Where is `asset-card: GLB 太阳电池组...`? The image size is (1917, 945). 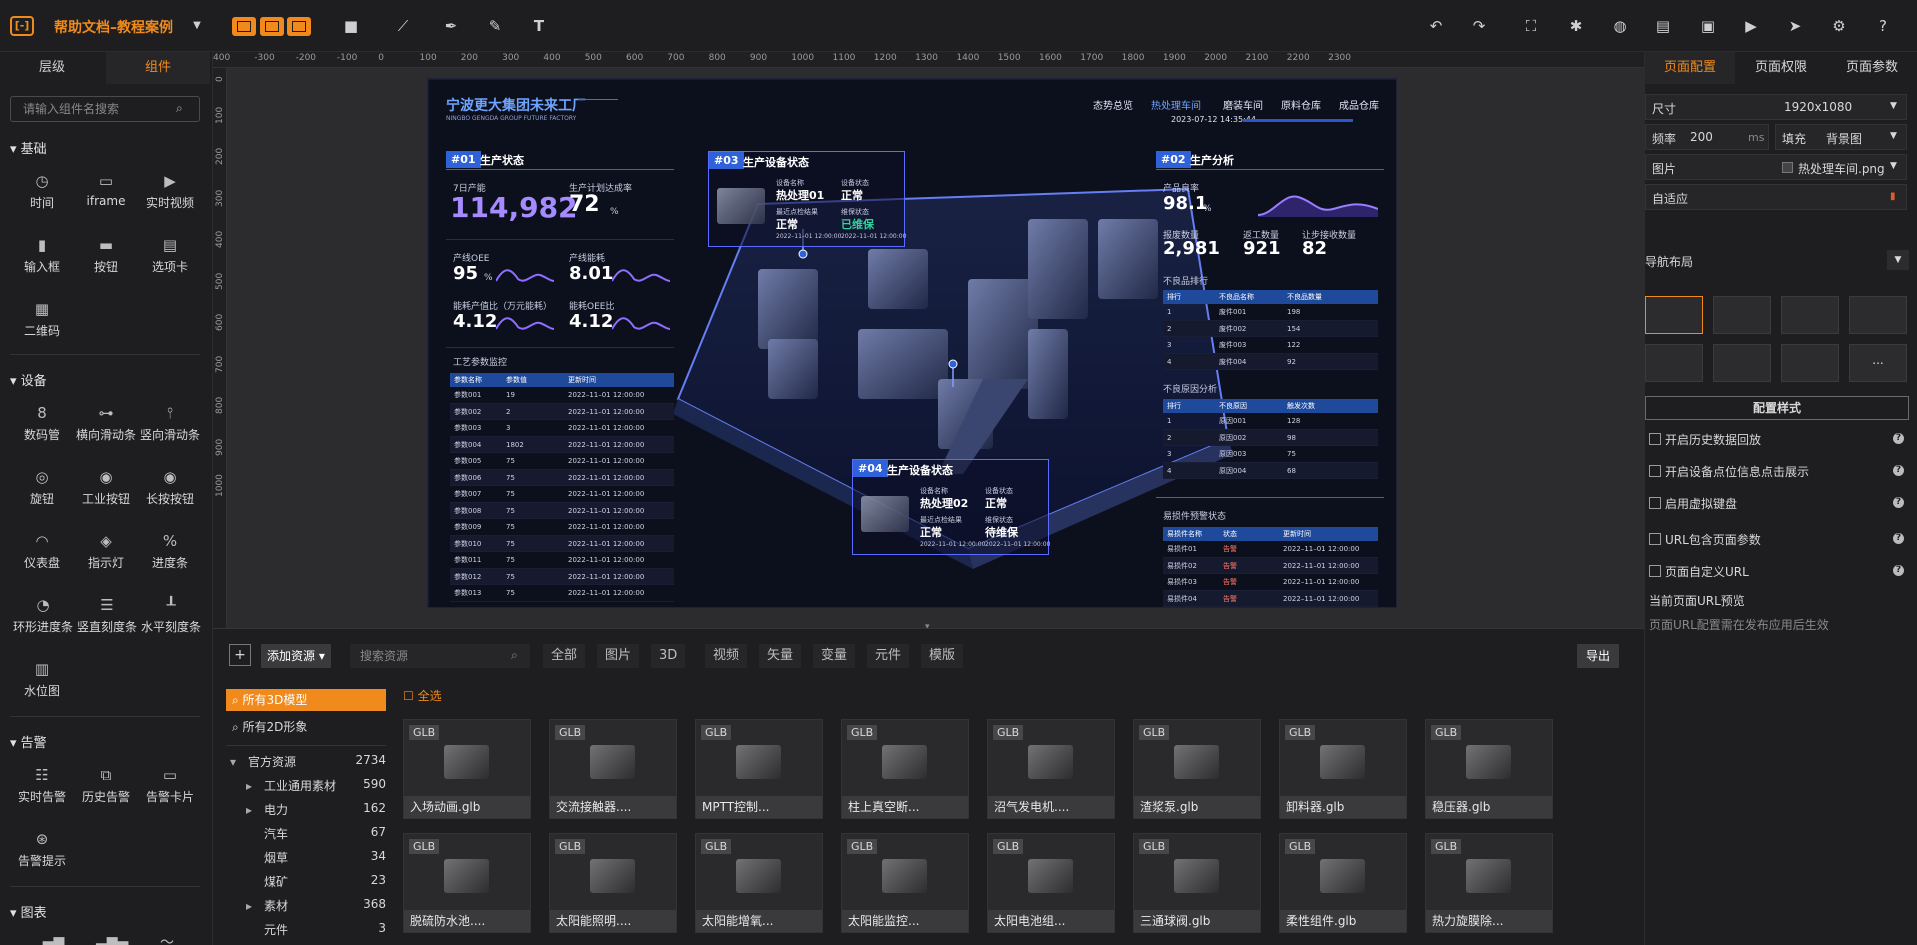 asset-card: GLB 太阳电池组... is located at coordinates (1051, 883).